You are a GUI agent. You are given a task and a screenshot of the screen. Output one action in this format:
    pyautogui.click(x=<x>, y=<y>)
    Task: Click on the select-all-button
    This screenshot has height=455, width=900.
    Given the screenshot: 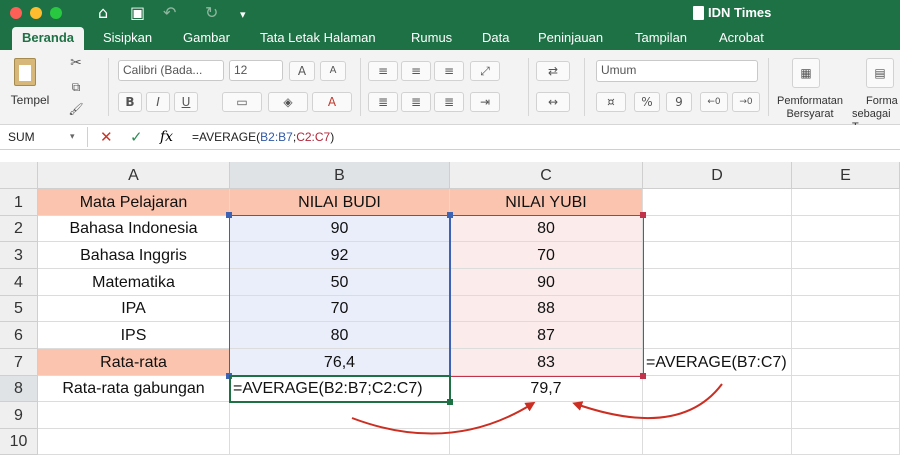 What is the action you would take?
    pyautogui.click(x=19, y=175)
    